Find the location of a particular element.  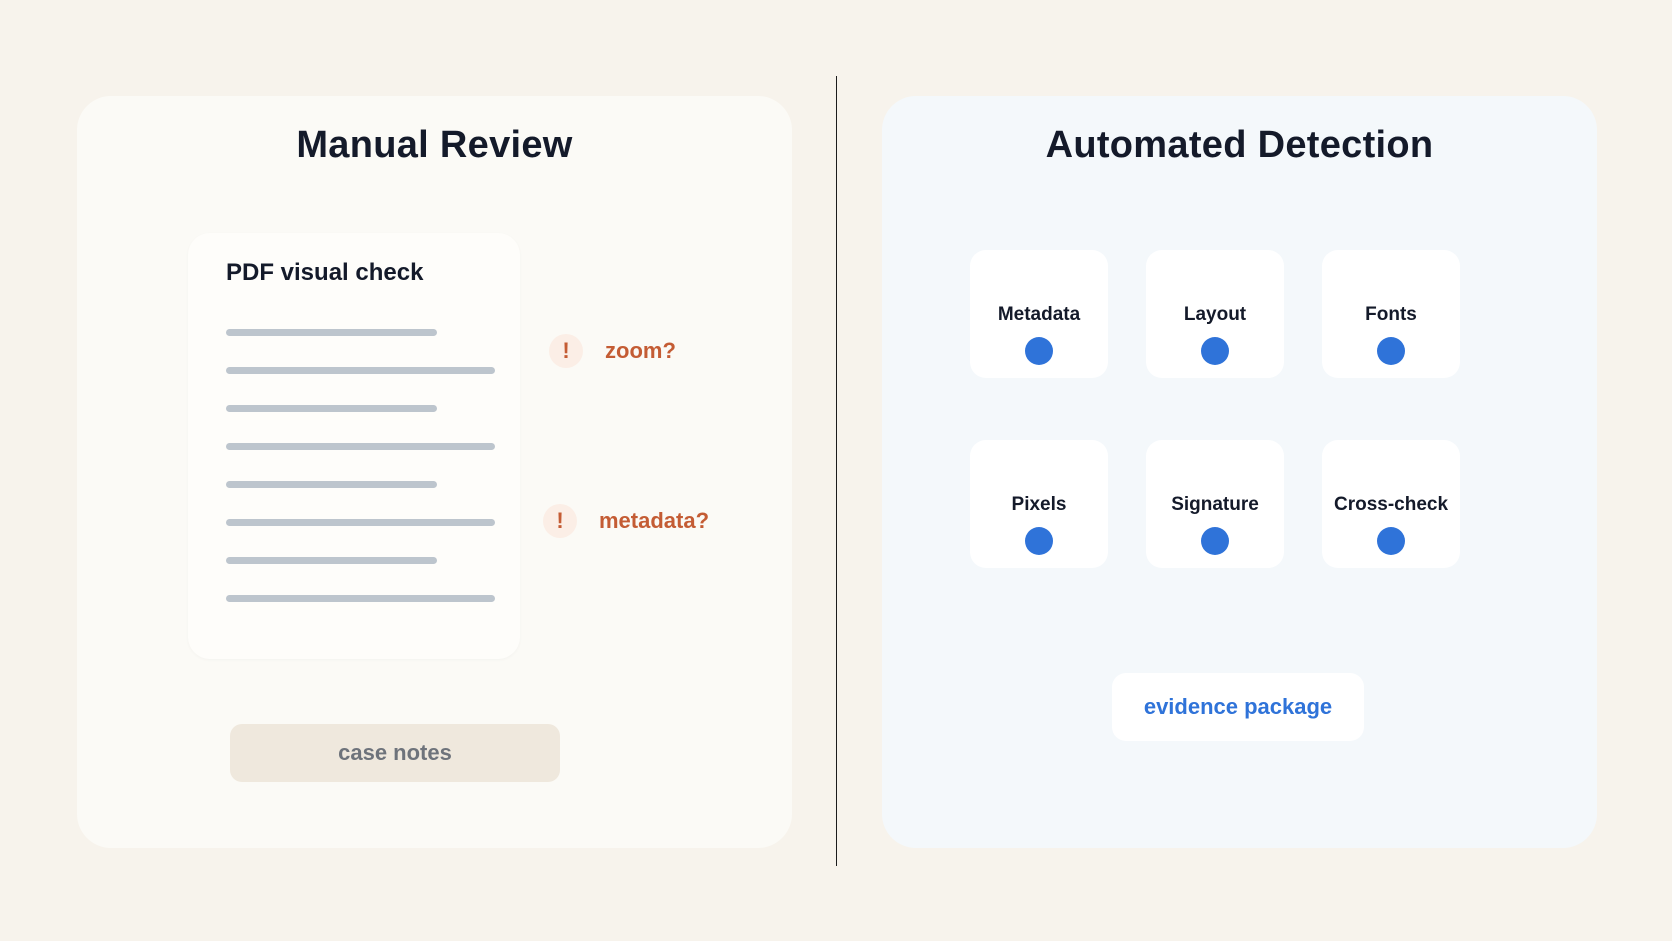

check-label: Layout is located at coordinates (1215, 314).